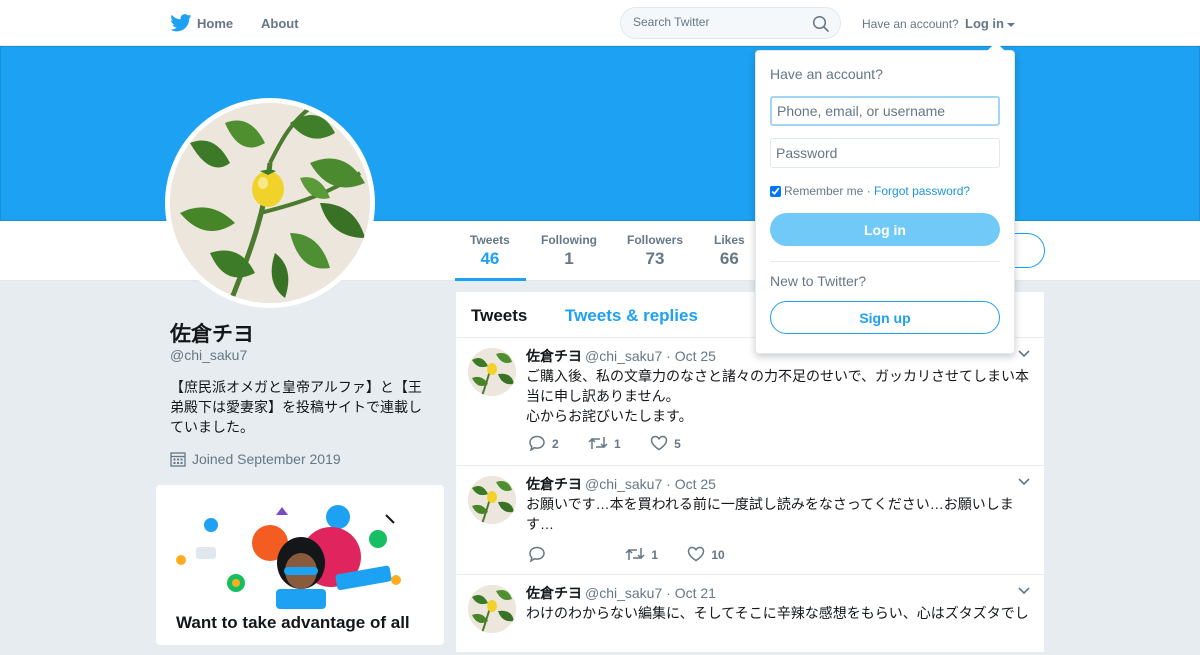 The width and height of the screenshot is (1200, 655). Describe the element at coordinates (718, 22) in the screenshot. I see `search-input` at that location.